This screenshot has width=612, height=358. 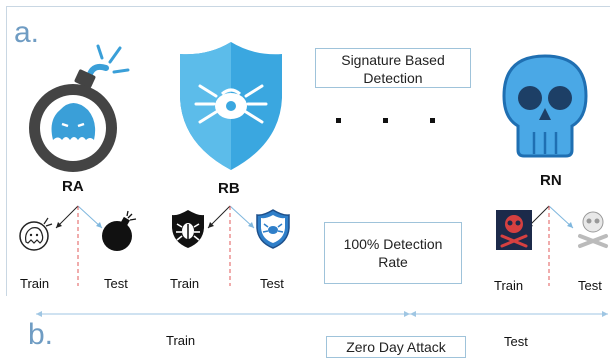 I want to click on timeline-train-label: Train, so click(x=181, y=340).